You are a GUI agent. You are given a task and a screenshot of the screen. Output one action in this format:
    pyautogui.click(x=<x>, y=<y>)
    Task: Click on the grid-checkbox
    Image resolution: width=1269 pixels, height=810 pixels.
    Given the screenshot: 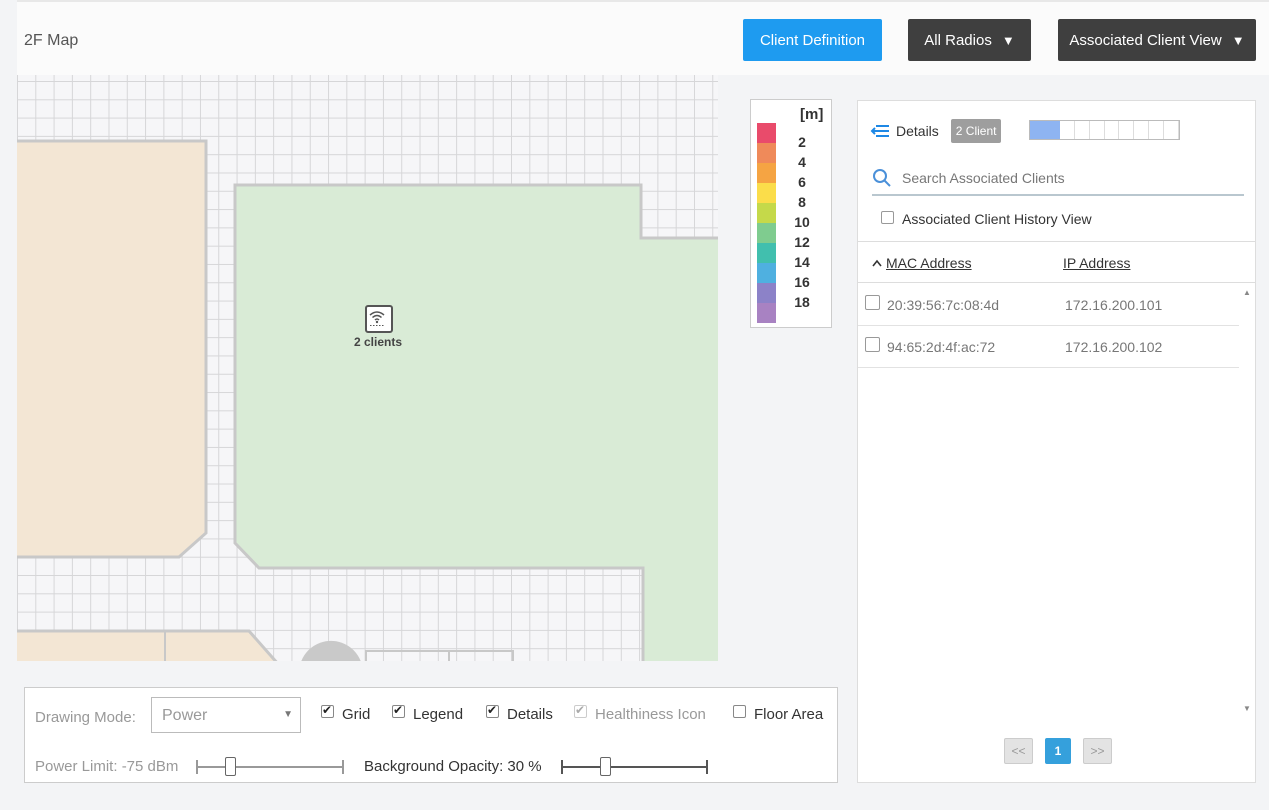 What is the action you would take?
    pyautogui.click(x=327, y=710)
    